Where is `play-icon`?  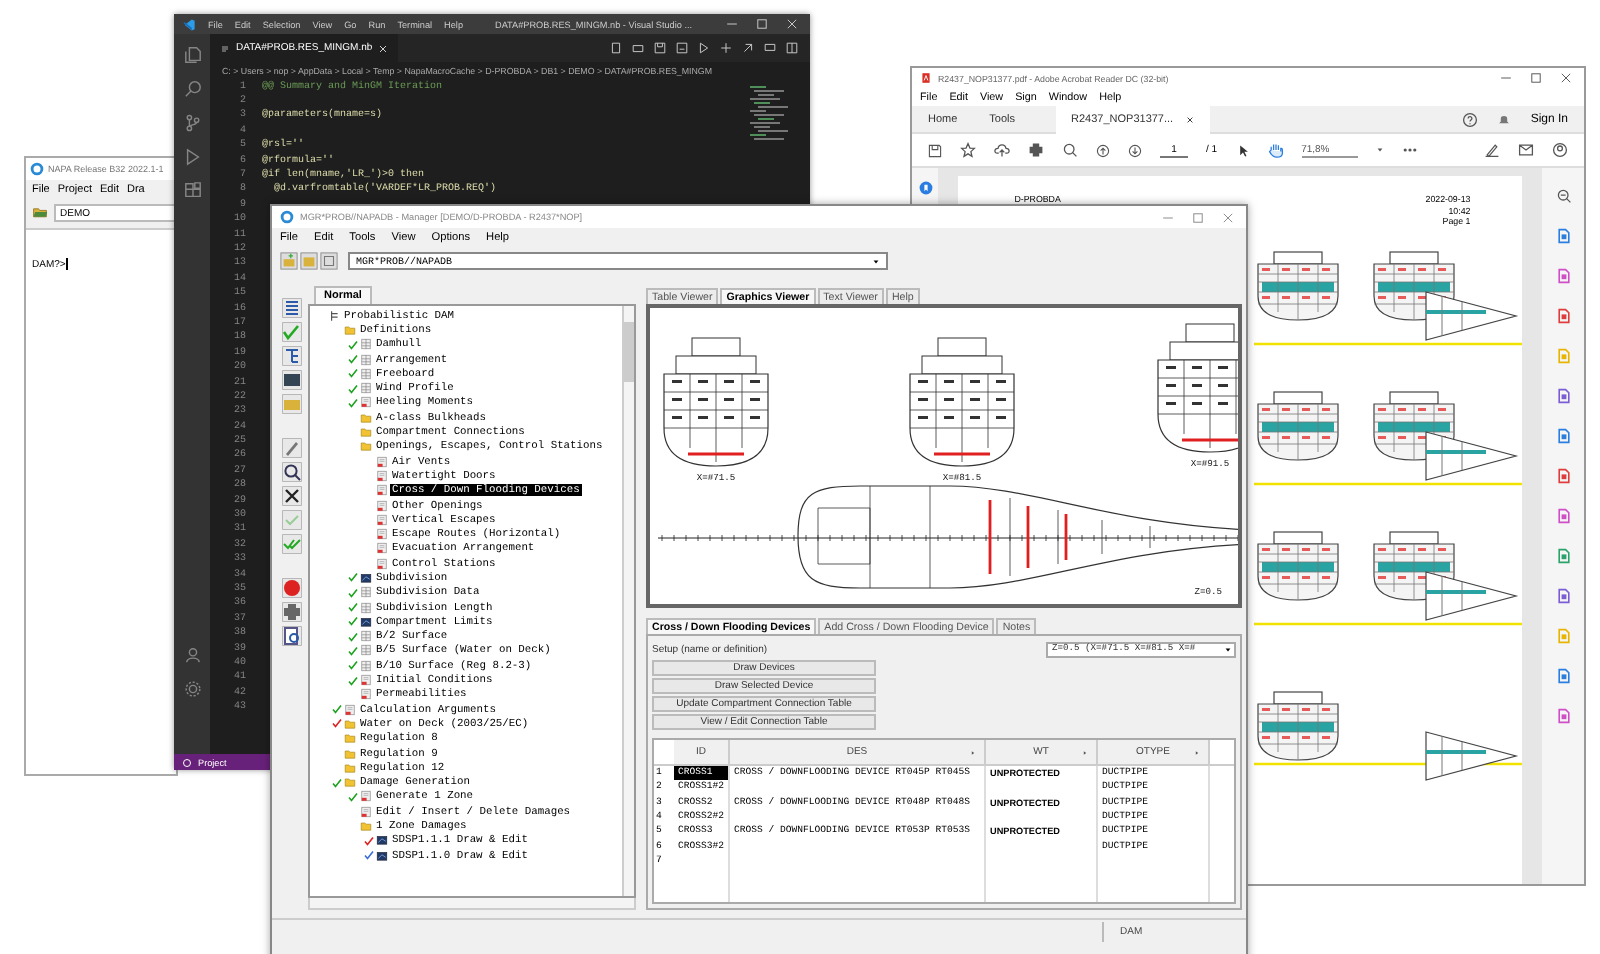
play-icon is located at coordinates (192, 157).